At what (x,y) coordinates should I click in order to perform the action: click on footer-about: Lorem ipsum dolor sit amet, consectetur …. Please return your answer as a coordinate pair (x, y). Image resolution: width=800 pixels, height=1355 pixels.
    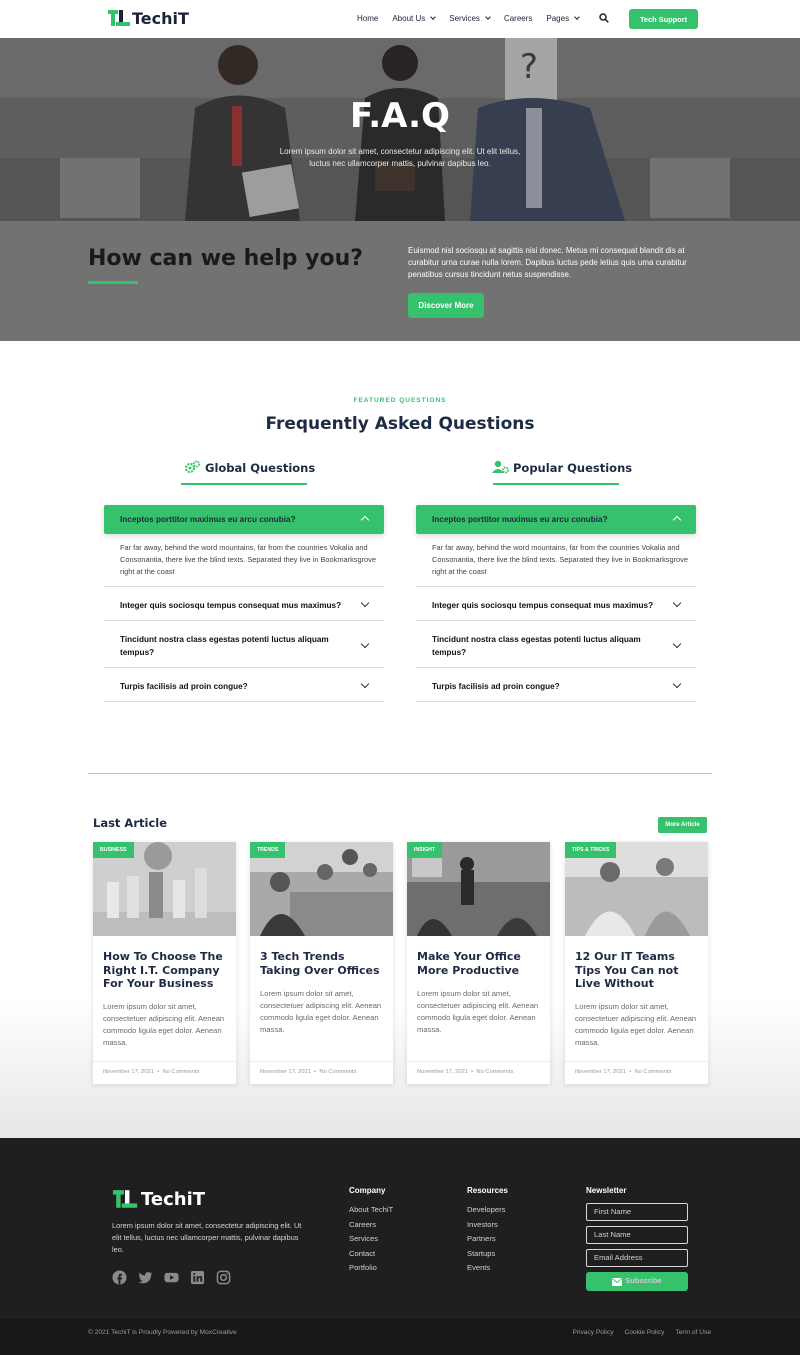
    Looking at the image, I should click on (207, 1237).